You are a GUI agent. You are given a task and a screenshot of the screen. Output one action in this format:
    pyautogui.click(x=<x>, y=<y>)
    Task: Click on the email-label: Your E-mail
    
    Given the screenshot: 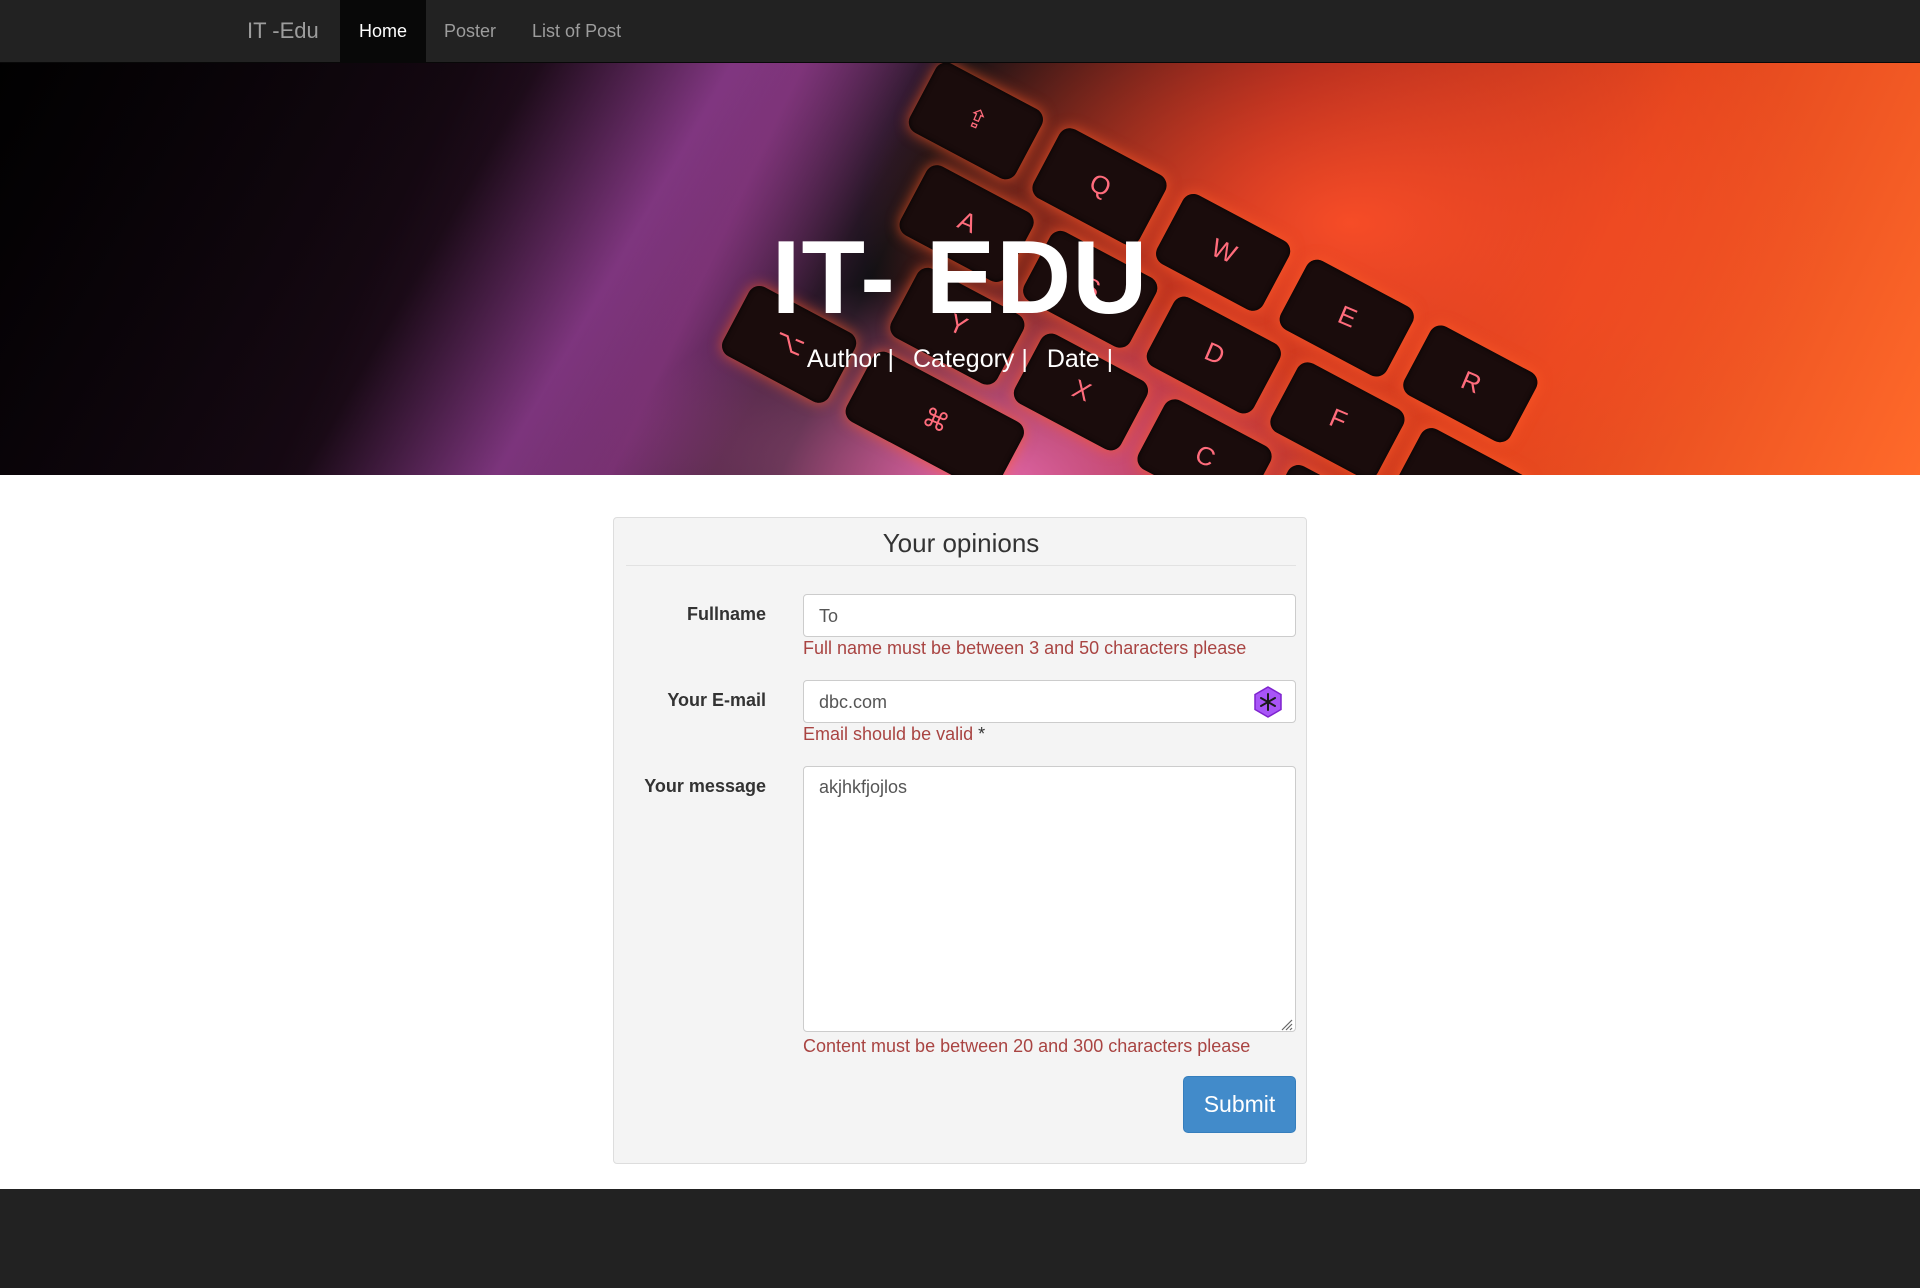 What is the action you would take?
    pyautogui.click(x=716, y=700)
    